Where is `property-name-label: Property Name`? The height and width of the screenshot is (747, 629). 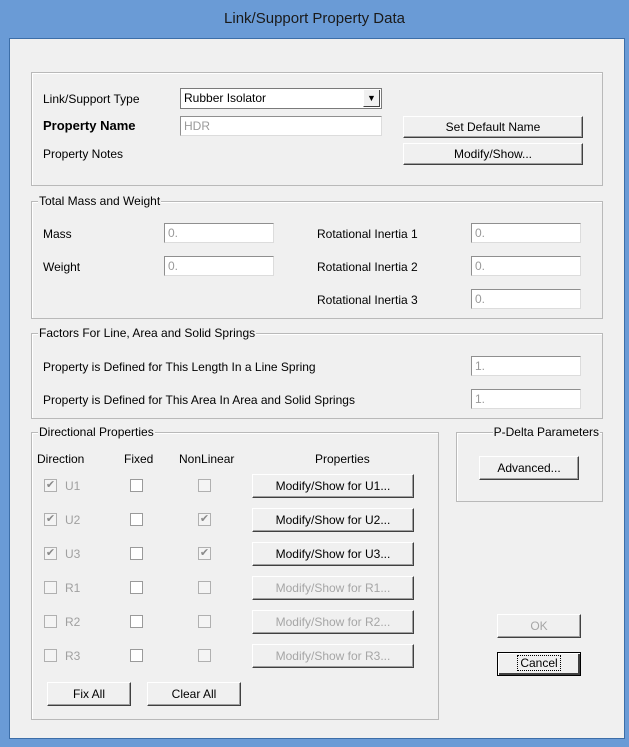
property-name-label: Property Name is located at coordinates (89, 125).